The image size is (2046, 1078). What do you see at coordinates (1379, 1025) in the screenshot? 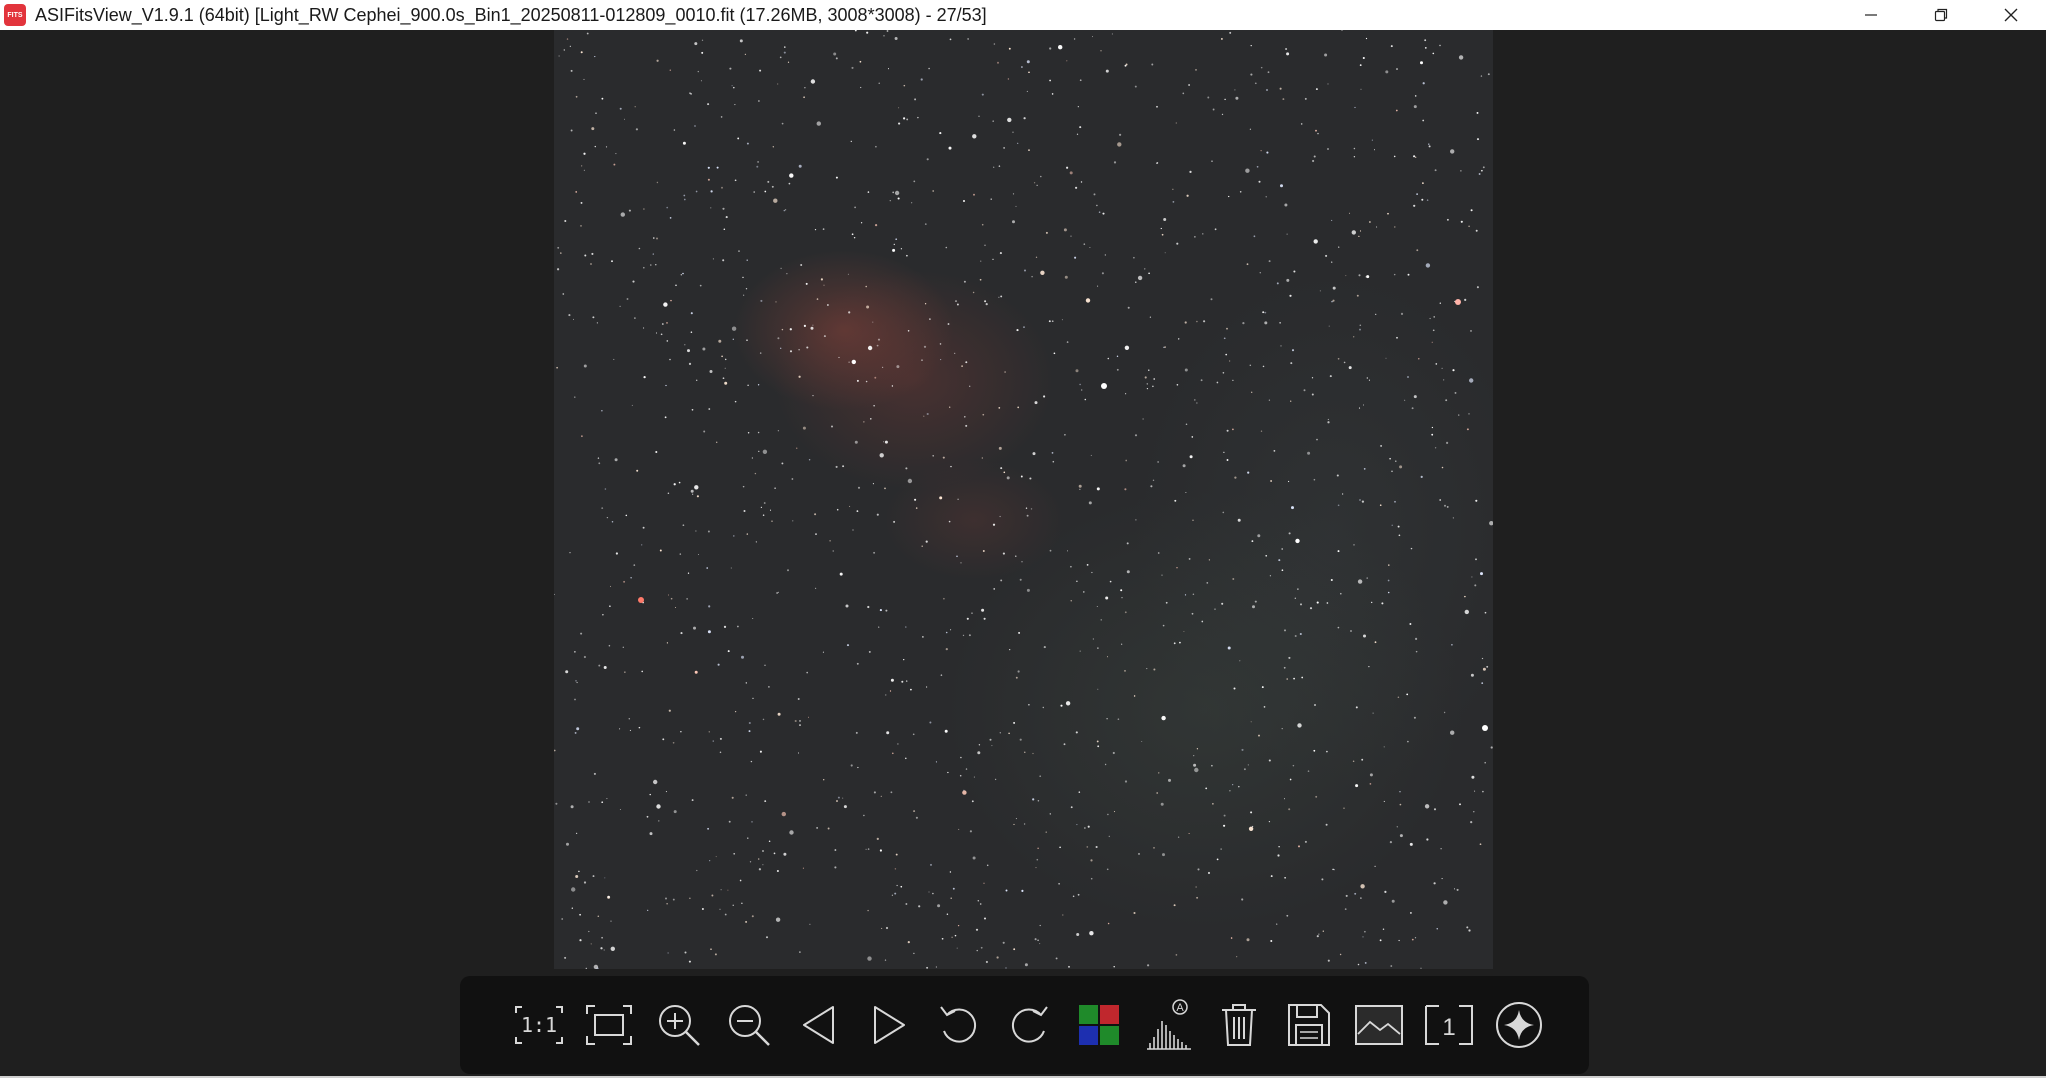
I see `thumbnail-button` at bounding box center [1379, 1025].